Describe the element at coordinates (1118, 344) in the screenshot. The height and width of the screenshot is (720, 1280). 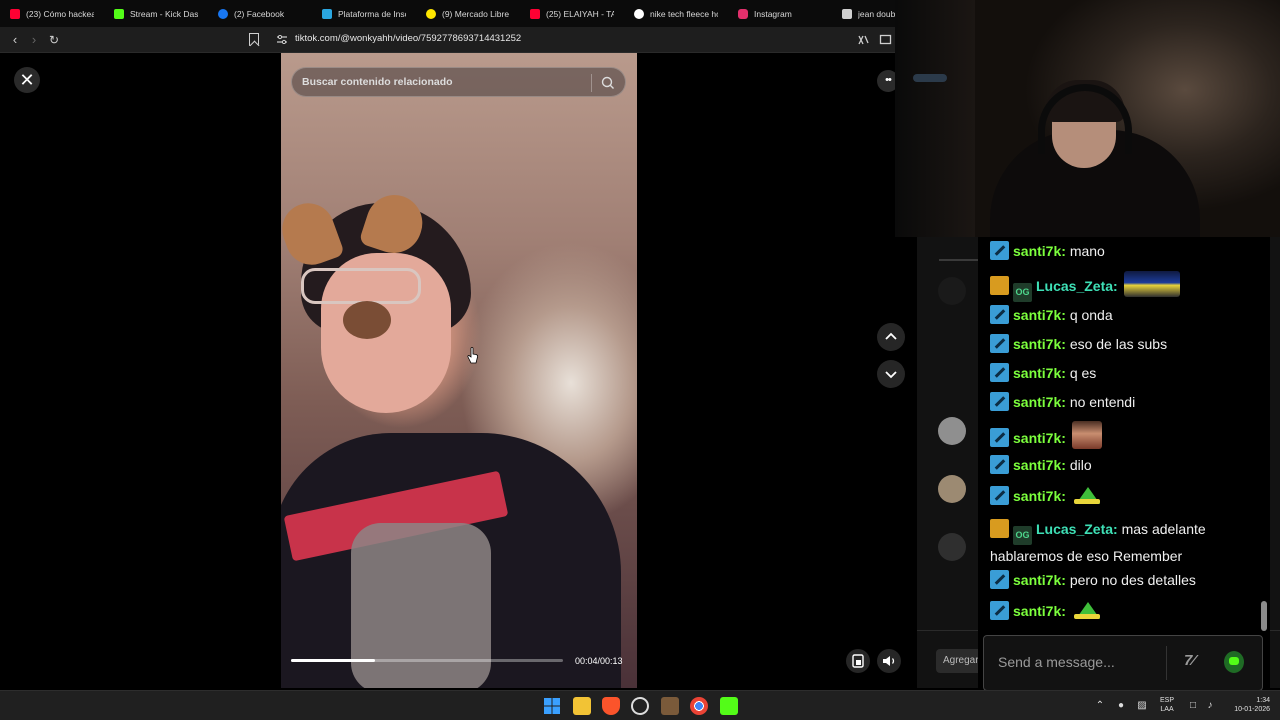
I see `chat-message-text: eso de las subs` at that location.